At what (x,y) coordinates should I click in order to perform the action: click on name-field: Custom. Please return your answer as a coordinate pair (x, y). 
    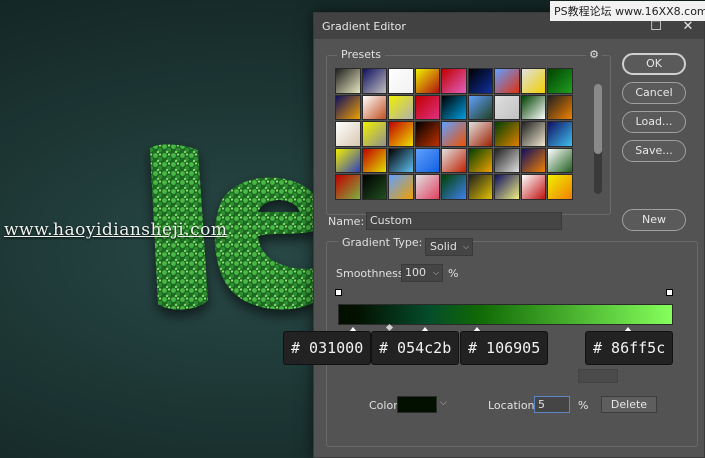
    Looking at the image, I should click on (464, 221).